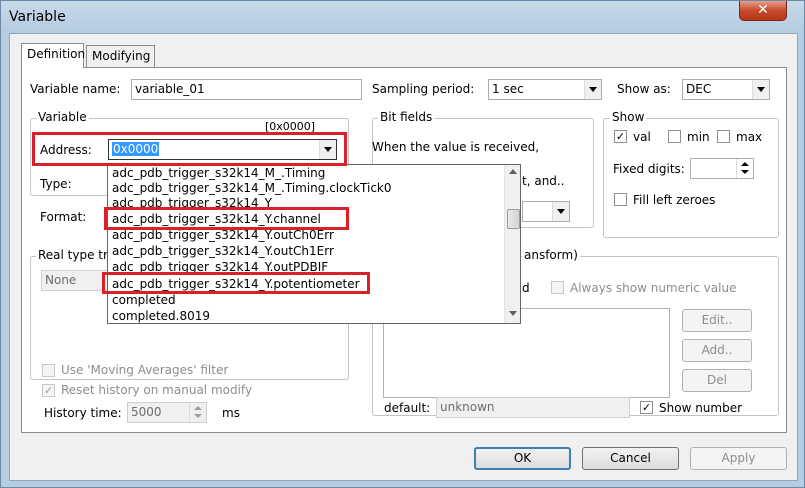 The height and width of the screenshot is (488, 805). What do you see at coordinates (653, 288) in the screenshot?
I see `always-numeric-label: Always show numeric value` at bounding box center [653, 288].